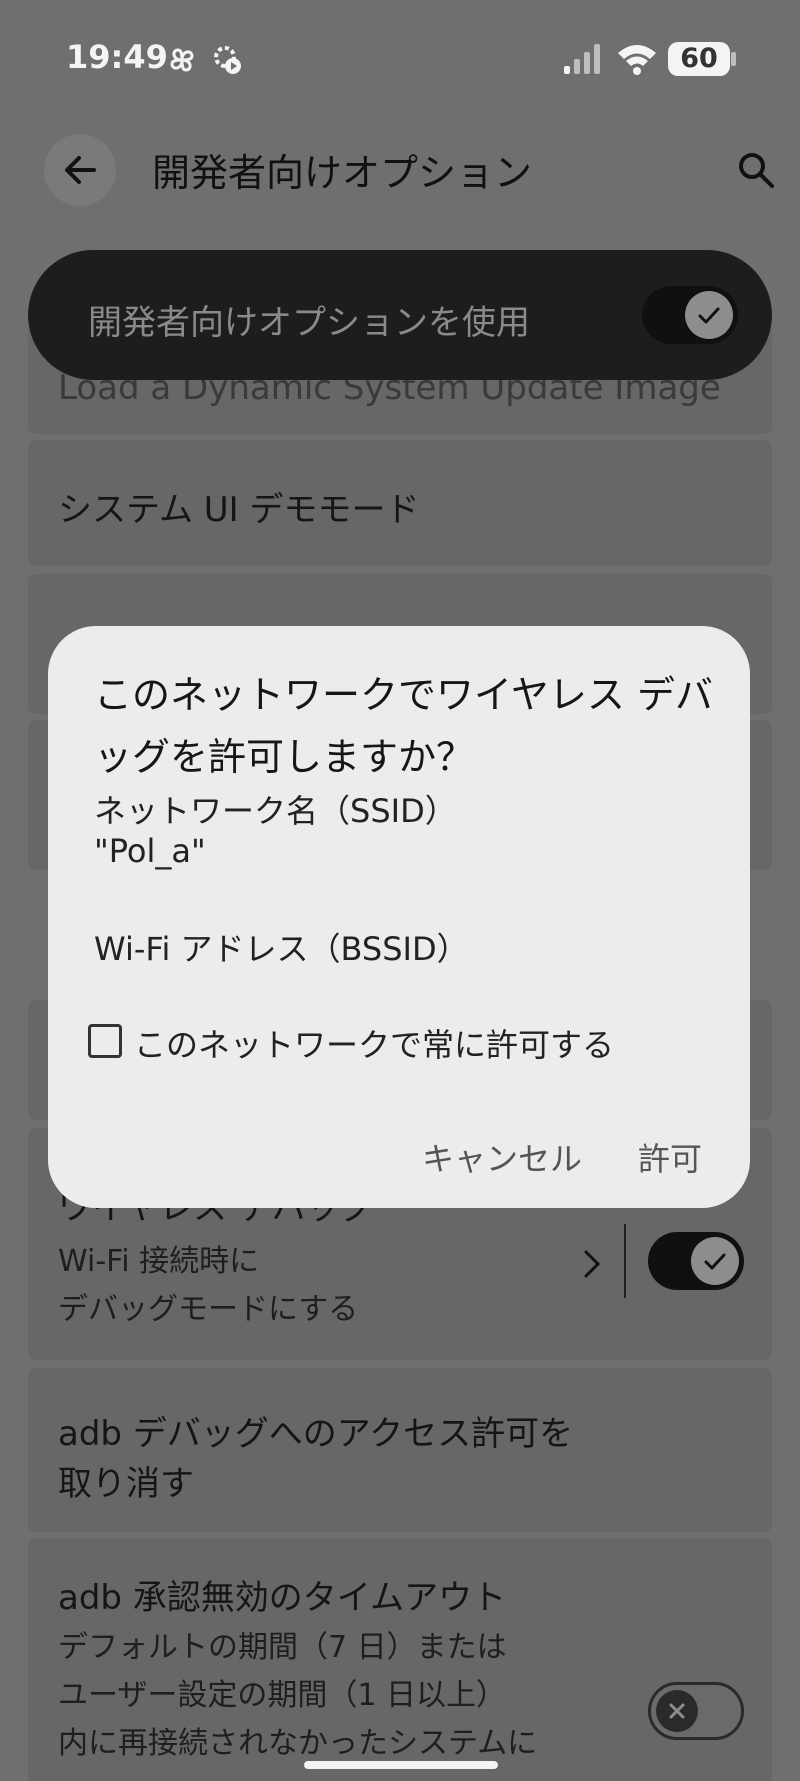  Describe the element at coordinates (342, 173) in the screenshot. I see `page-title: 開発者向けオプション` at that location.